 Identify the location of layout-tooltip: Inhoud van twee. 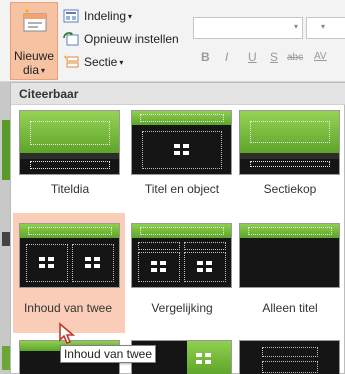
(108, 354).